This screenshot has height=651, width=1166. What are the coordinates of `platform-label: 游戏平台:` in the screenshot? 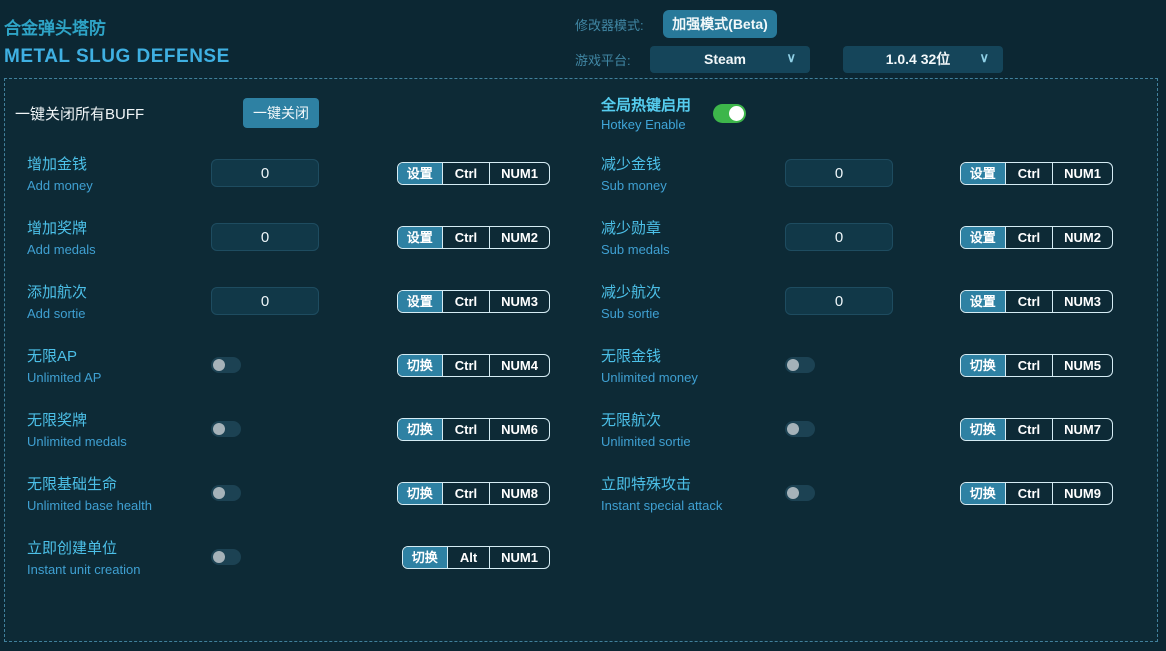 It's located at (603, 60).